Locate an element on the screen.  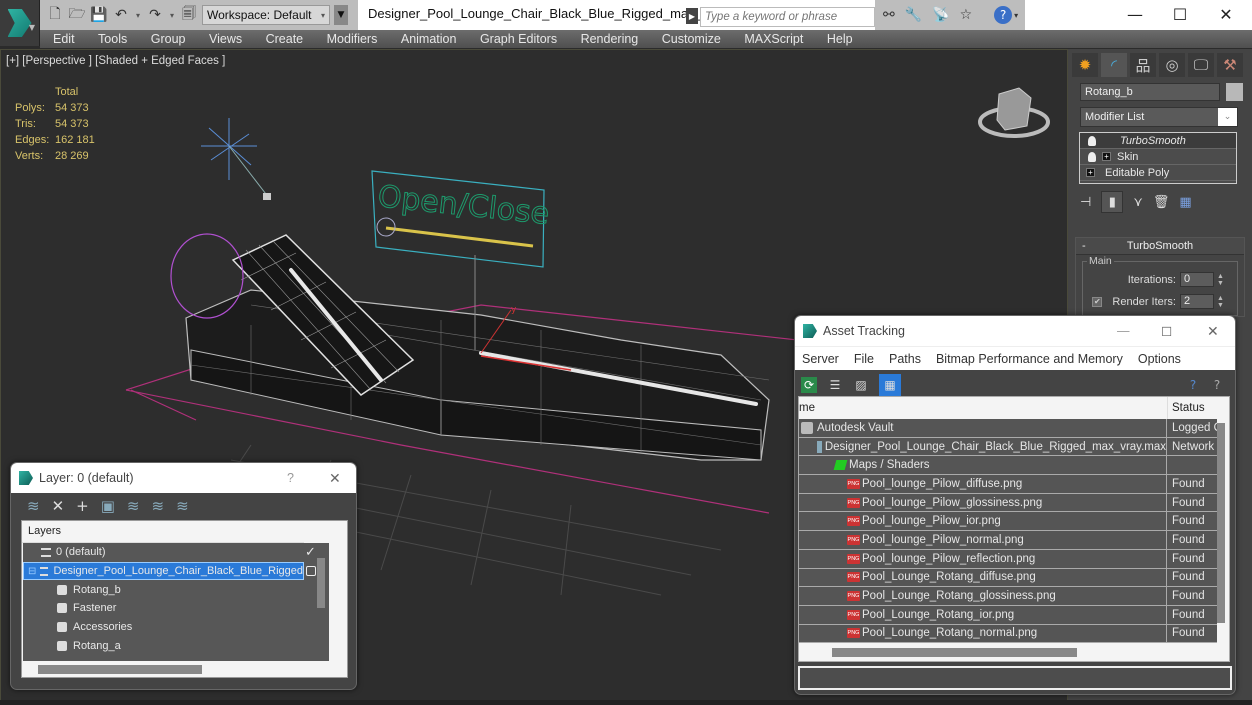
viewcube is located at coordinates (1014, 112).